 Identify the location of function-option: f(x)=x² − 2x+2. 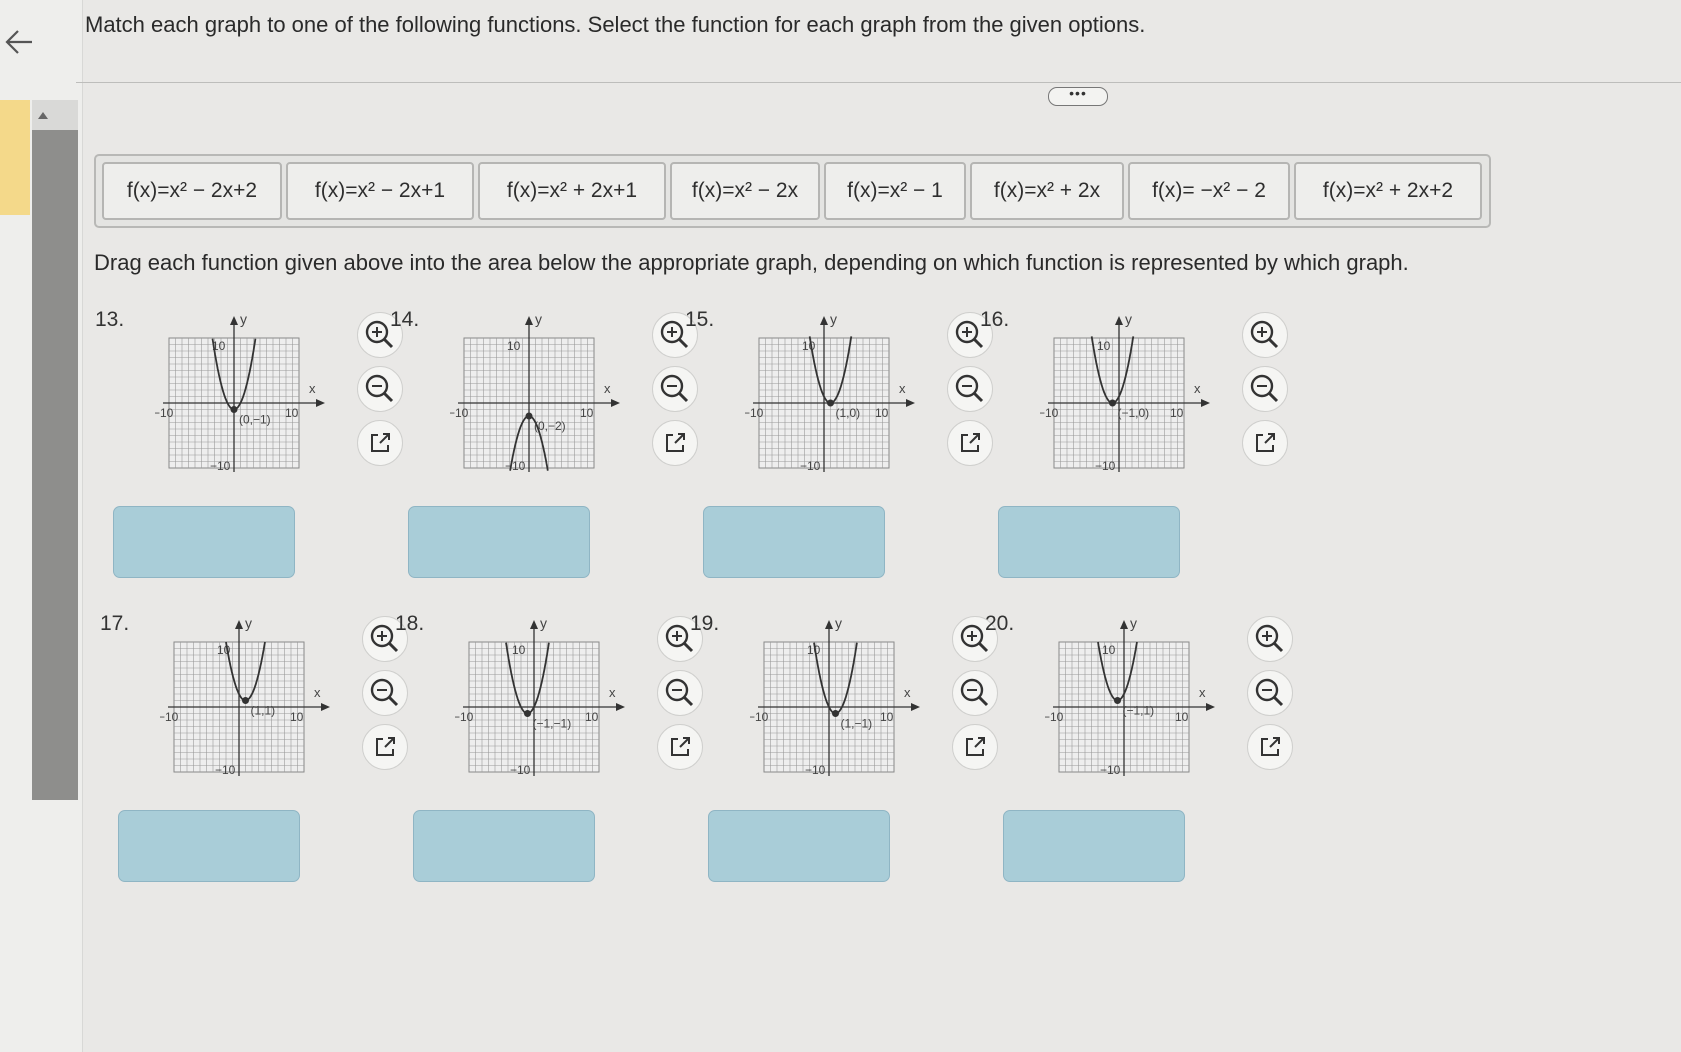
(192, 191).